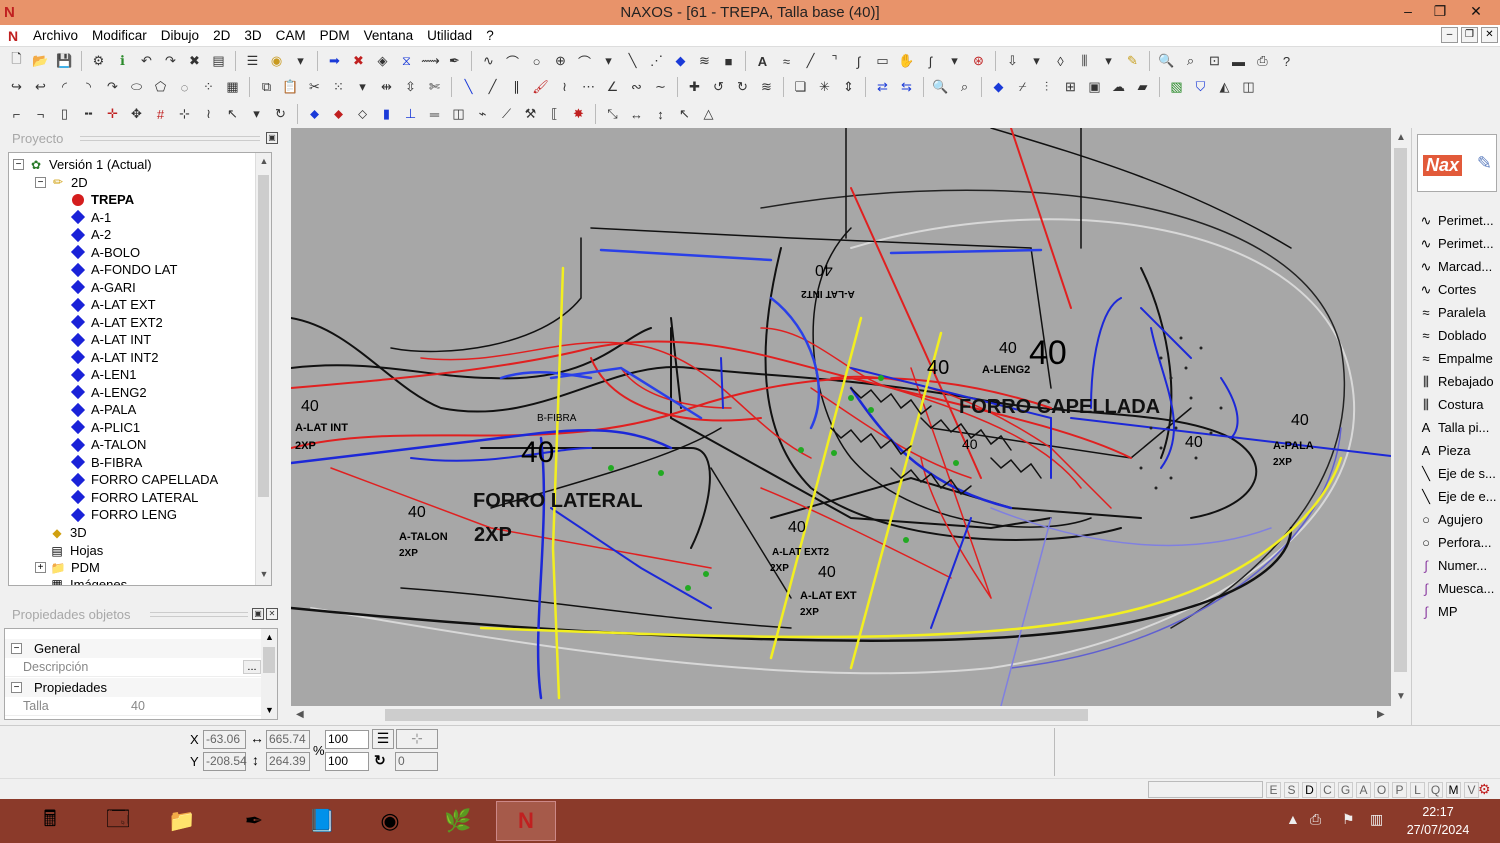  I want to click on mark-gray-icon: ⬦, so click(362, 114).